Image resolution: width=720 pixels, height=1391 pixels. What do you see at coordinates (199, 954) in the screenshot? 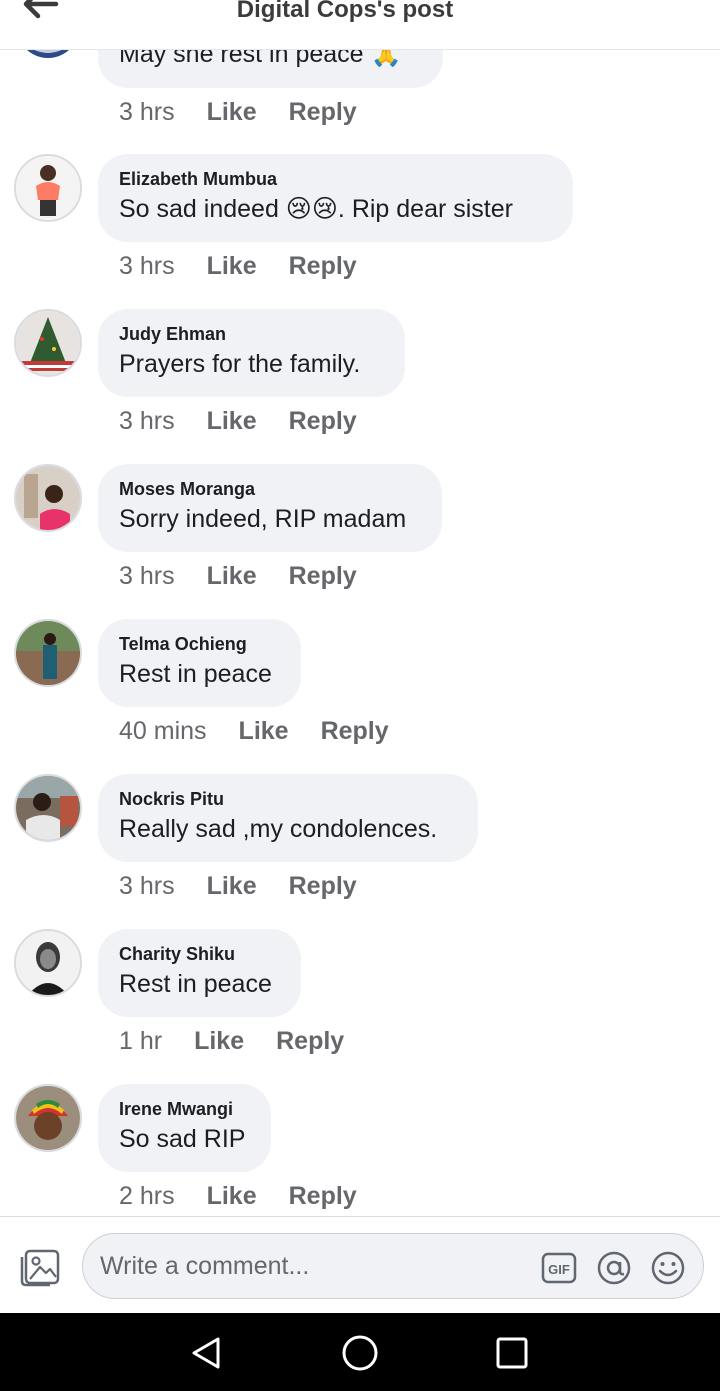
I see `comment-author: Charity Shiku` at bounding box center [199, 954].